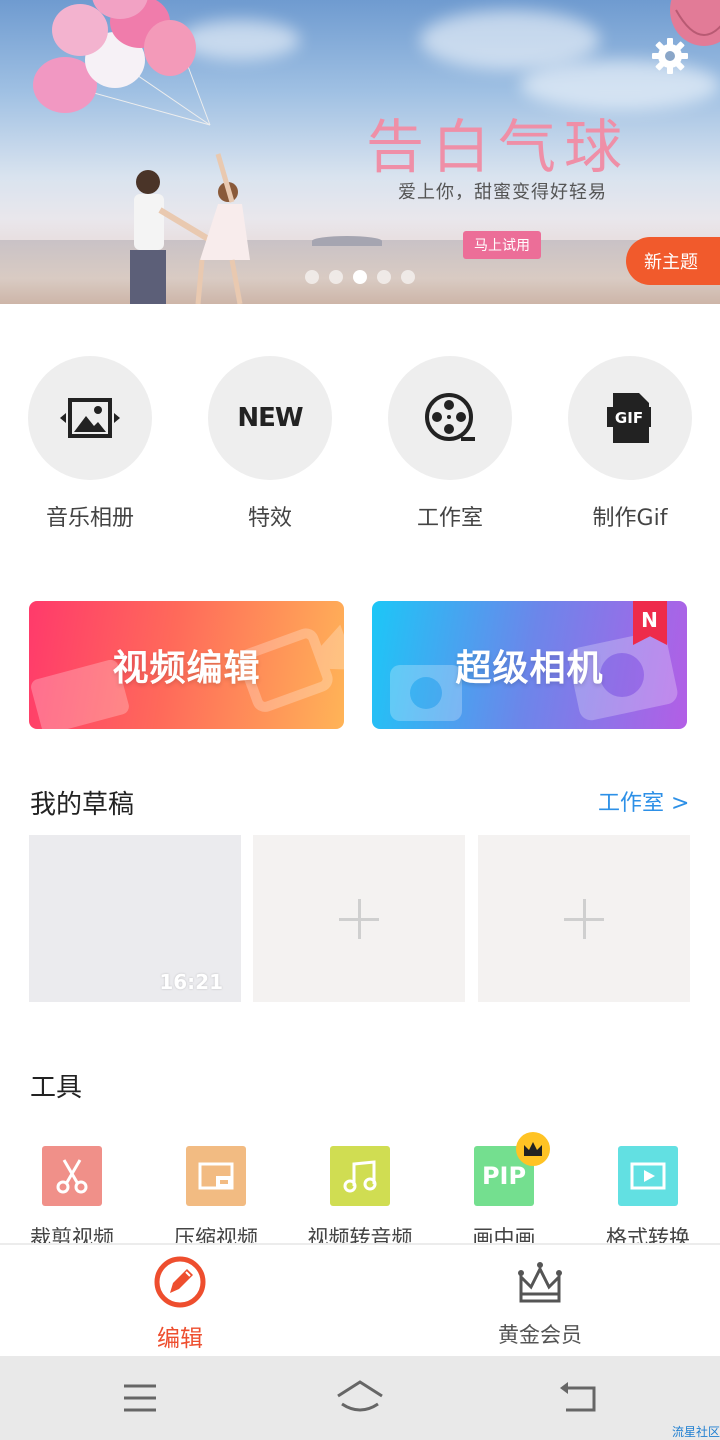  What do you see at coordinates (135, 918) in the screenshot?
I see `draft-item: 16:21` at bounding box center [135, 918].